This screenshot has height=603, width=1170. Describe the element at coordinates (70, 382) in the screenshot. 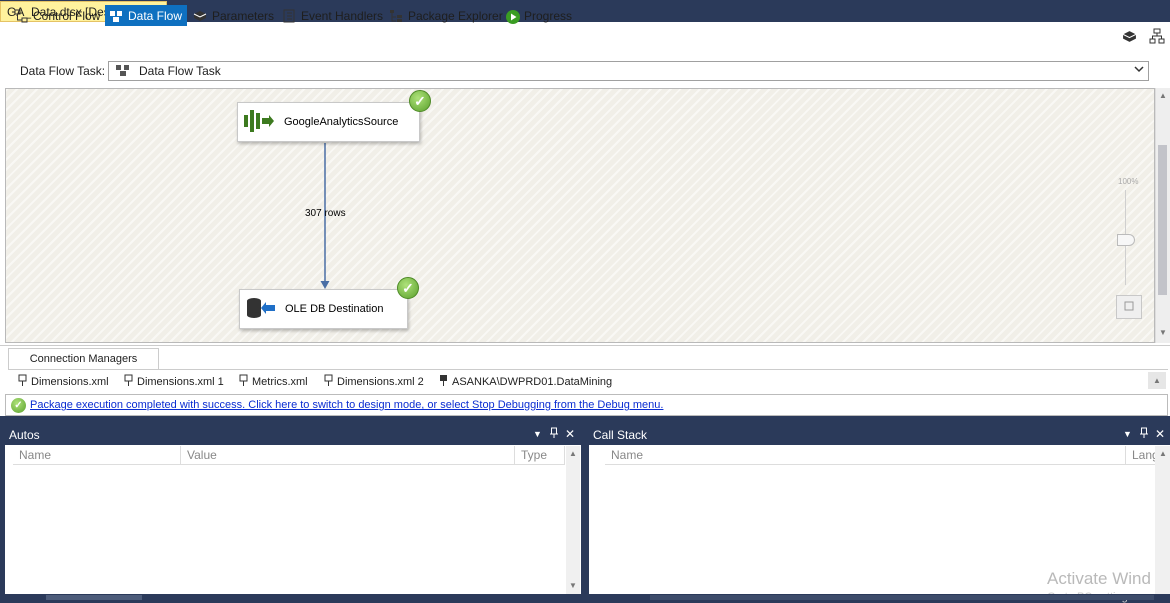

I see `connection-manager-label: Dimensions.xml` at that location.